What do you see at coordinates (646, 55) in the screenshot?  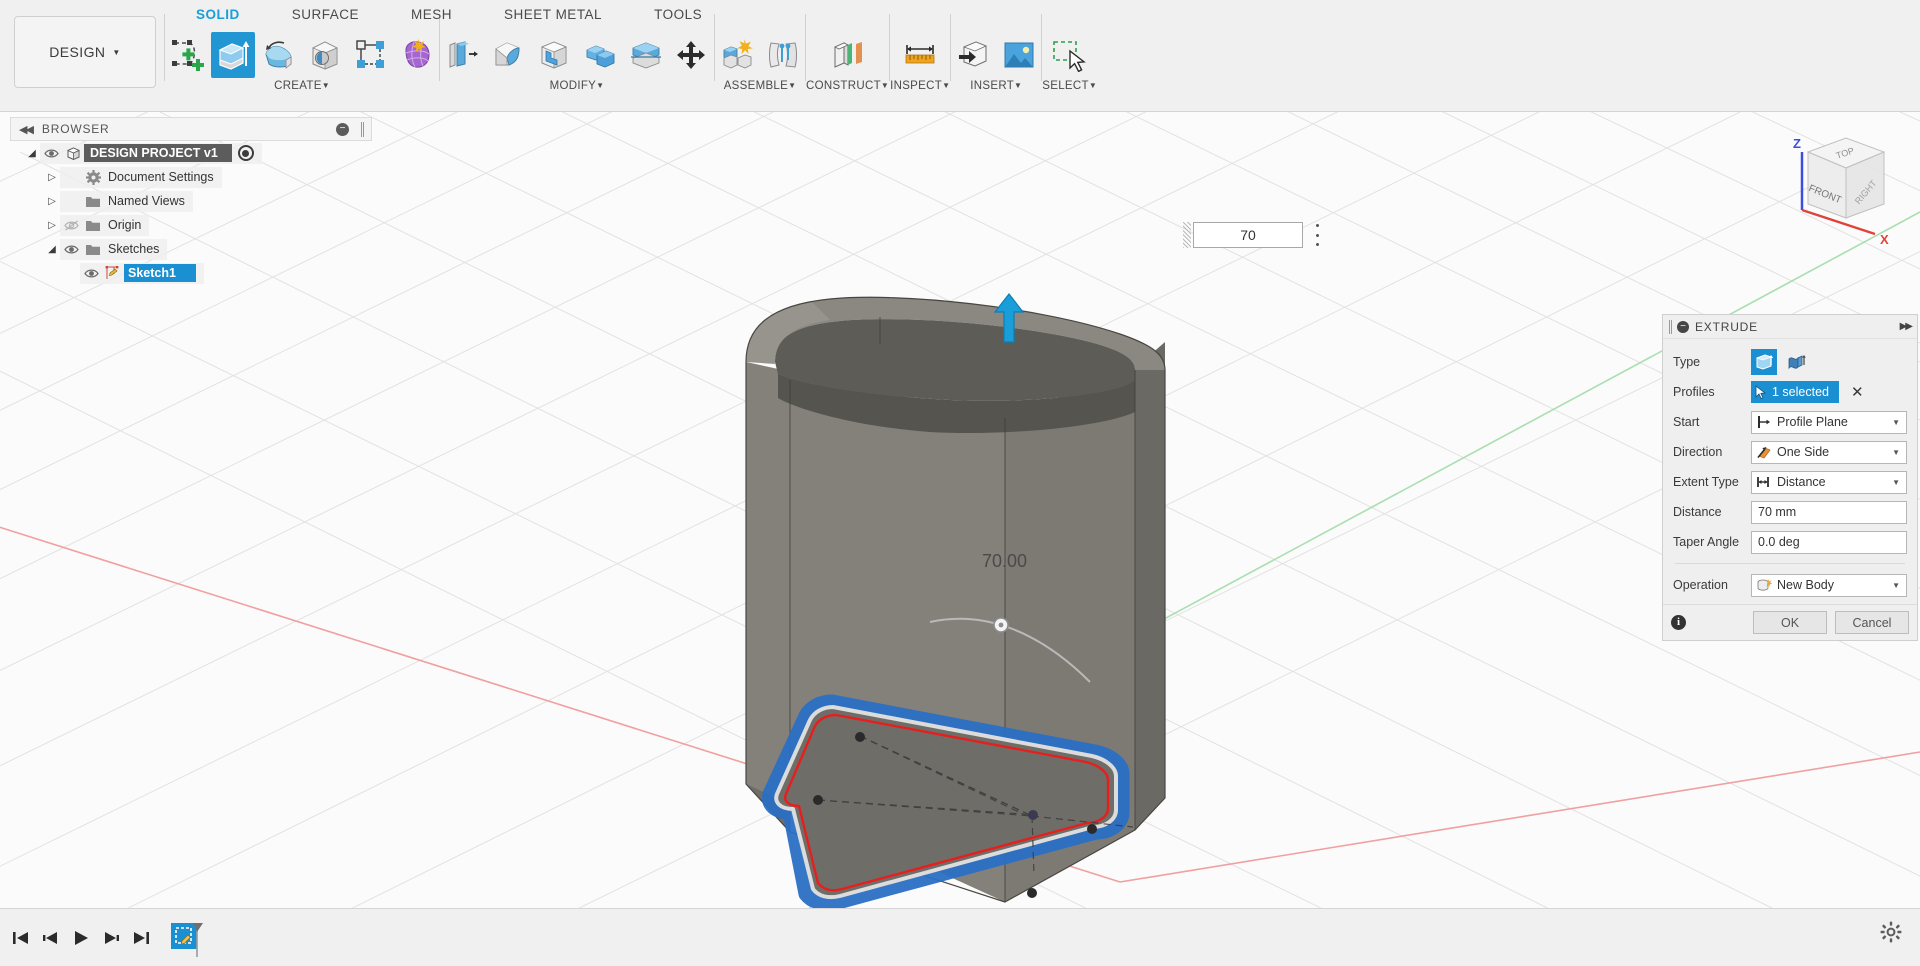 I see `split-face-icon` at bounding box center [646, 55].